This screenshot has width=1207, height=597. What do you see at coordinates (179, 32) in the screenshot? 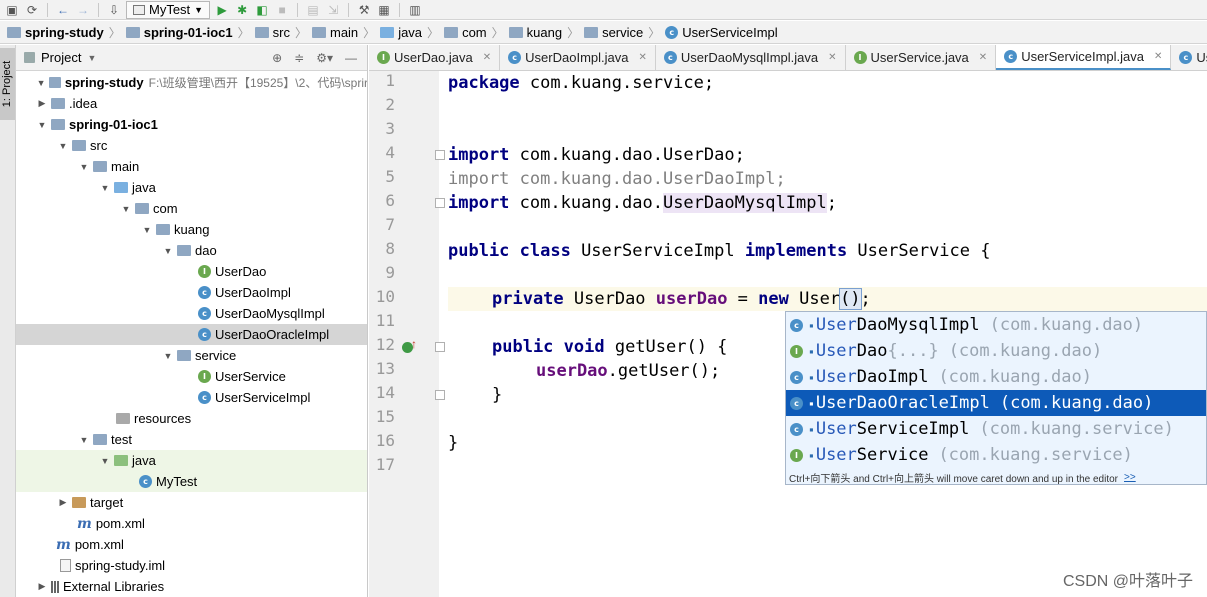
I see `breadcrumb-item: spring-01-ioc1` at bounding box center [179, 32].